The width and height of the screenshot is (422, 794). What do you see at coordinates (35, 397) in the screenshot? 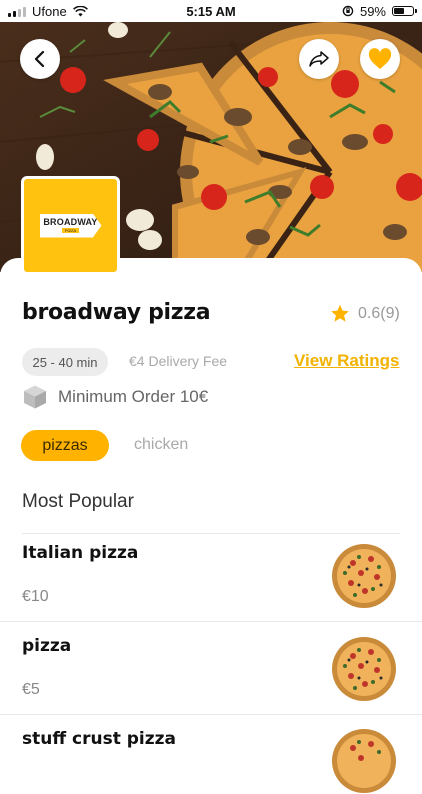
I see `box-icon` at bounding box center [35, 397].